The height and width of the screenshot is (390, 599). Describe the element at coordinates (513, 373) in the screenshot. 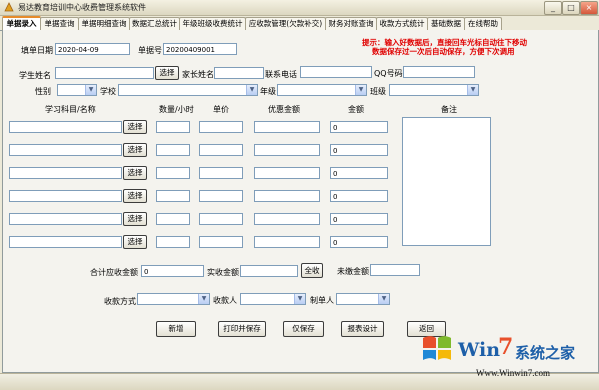

I see `watermark-url: Www.Winwin7.com` at that location.